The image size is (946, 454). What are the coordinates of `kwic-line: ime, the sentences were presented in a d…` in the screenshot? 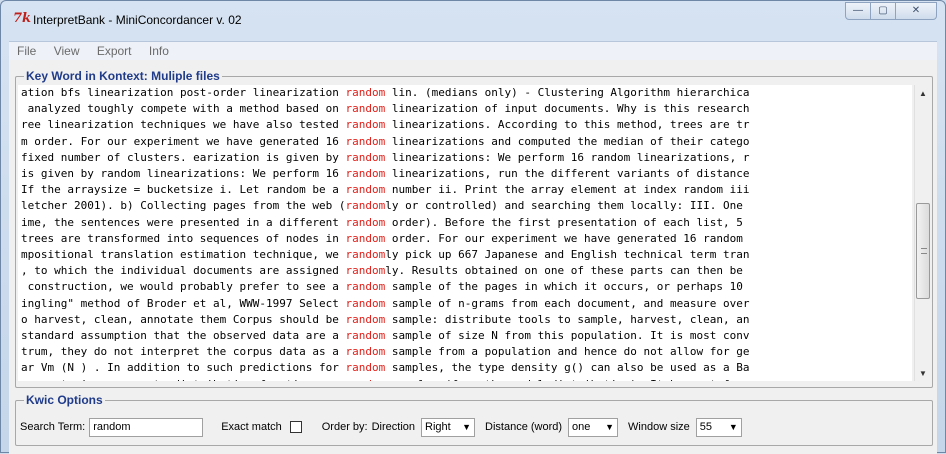 It's located at (466, 223).